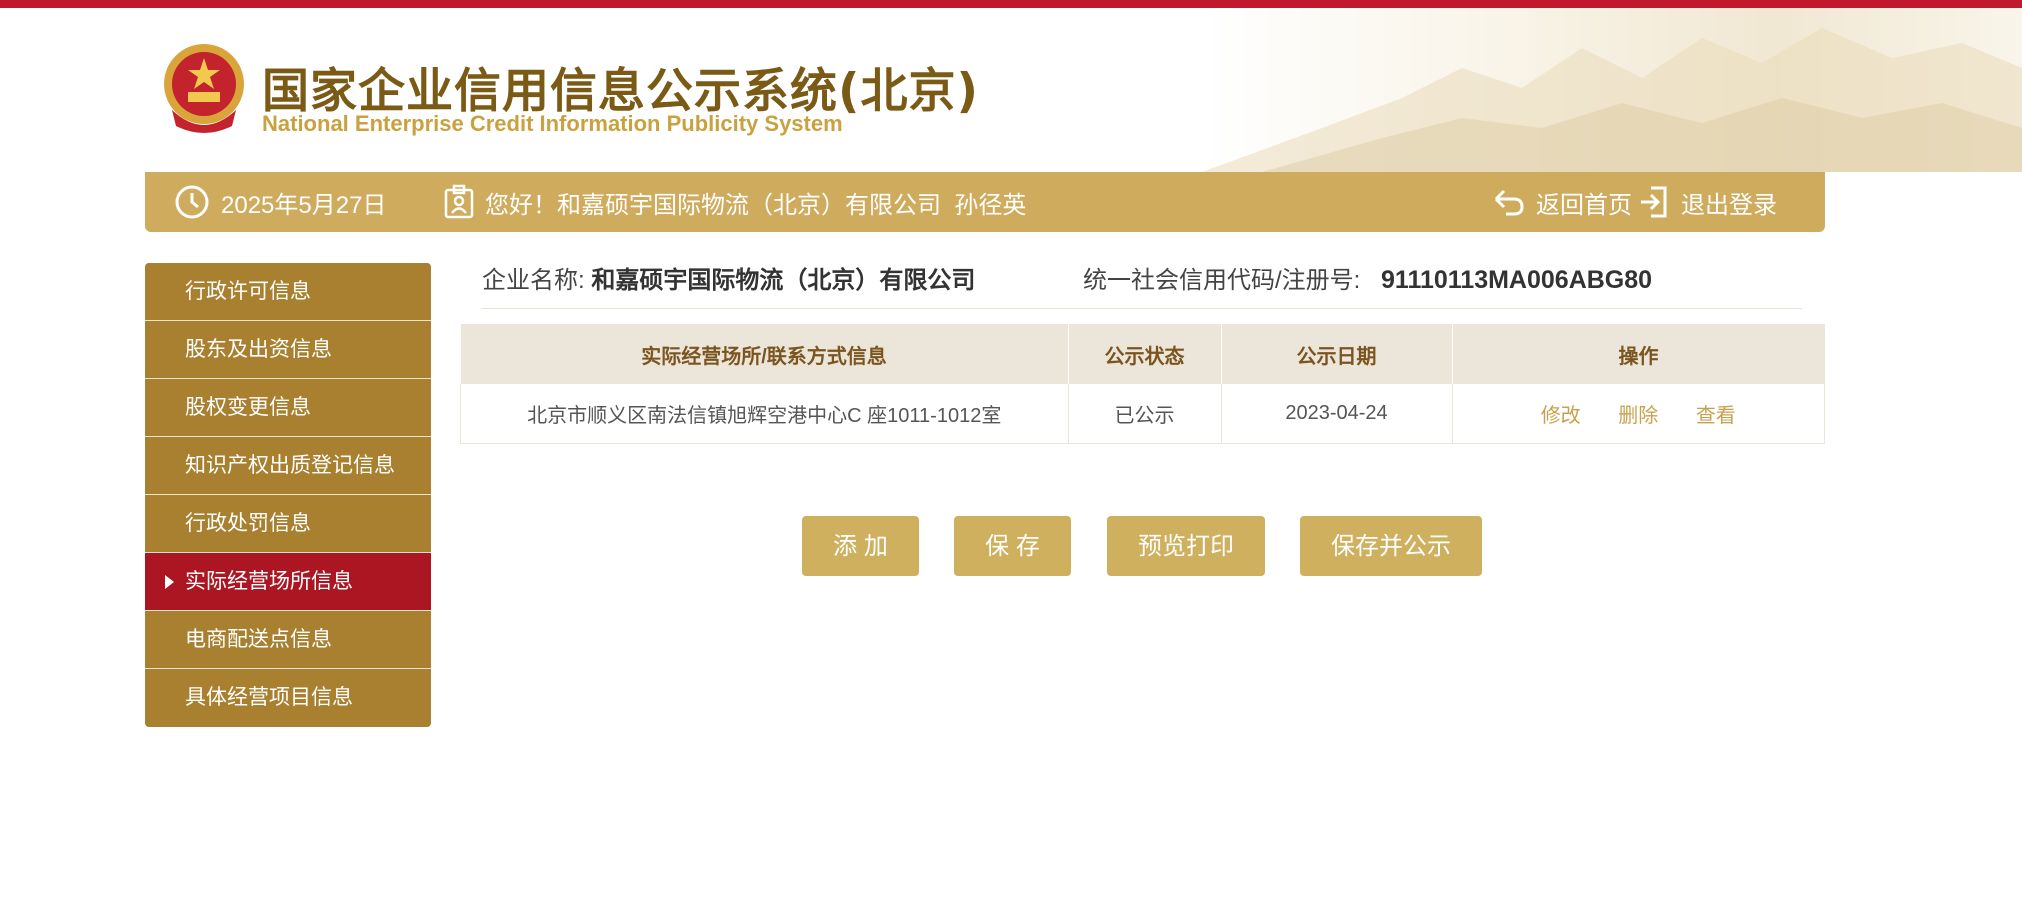 The width and height of the screenshot is (2022, 913). What do you see at coordinates (1716, 416) in the screenshot?
I see `view-link: 查看` at bounding box center [1716, 416].